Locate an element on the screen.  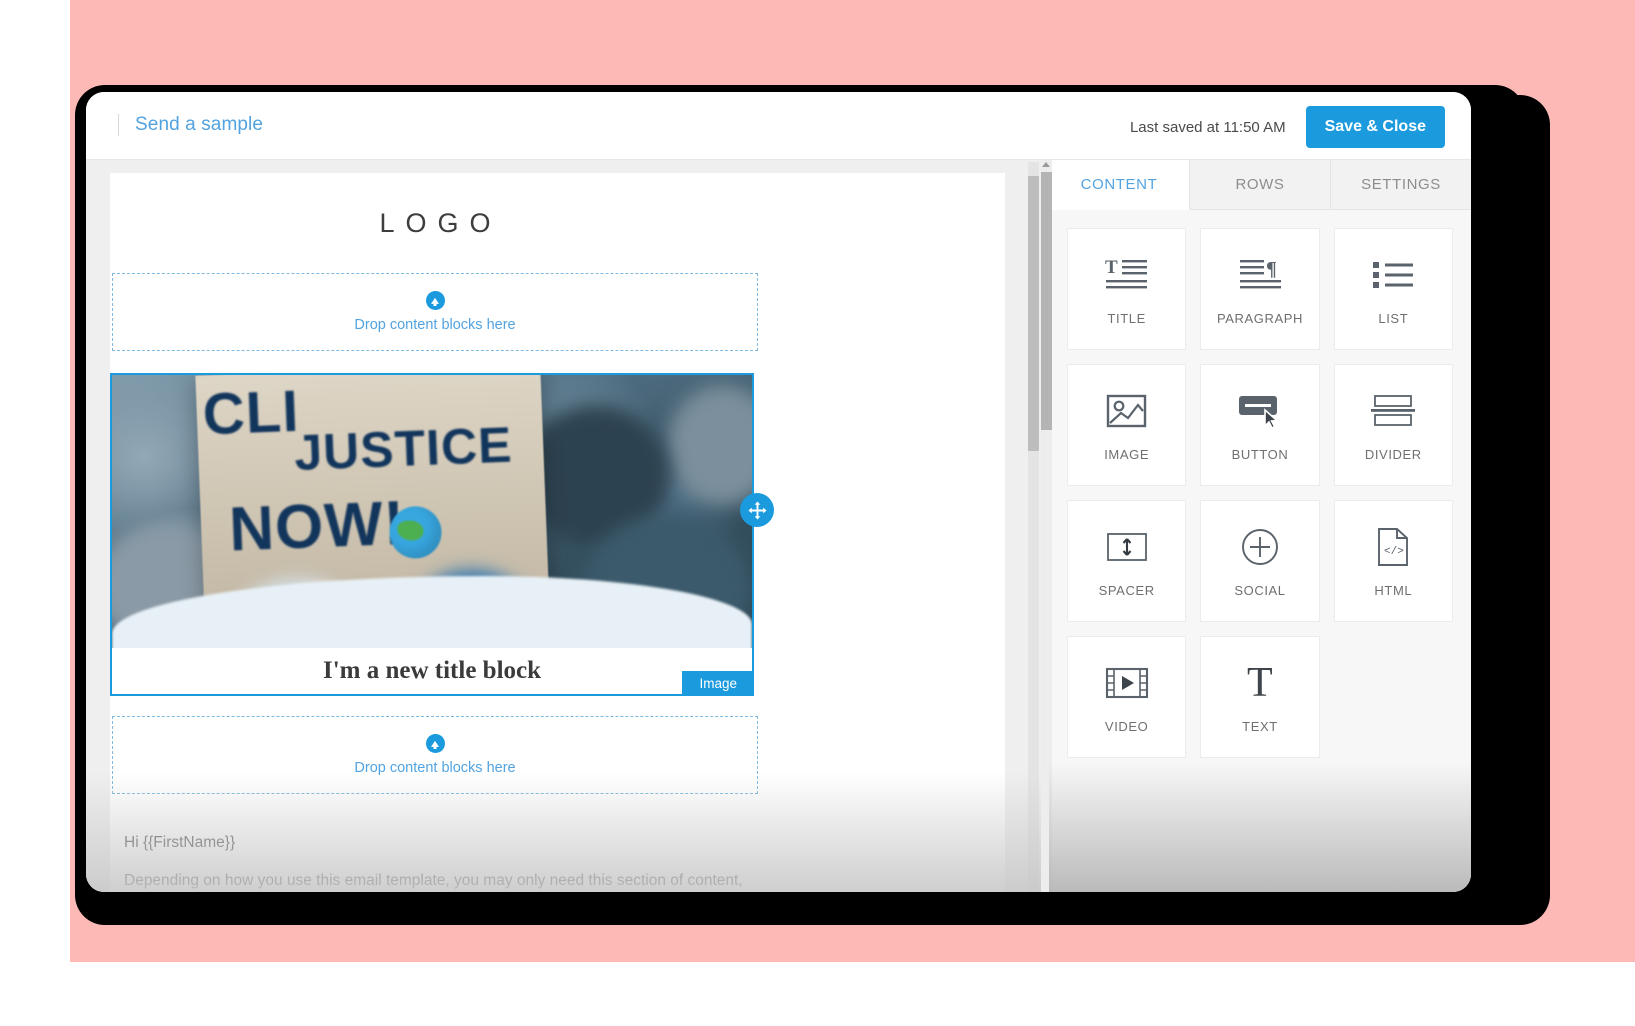
top-bar-right-group: Last saved at 11:50 AM Save & Close is located at coordinates (1287, 127).